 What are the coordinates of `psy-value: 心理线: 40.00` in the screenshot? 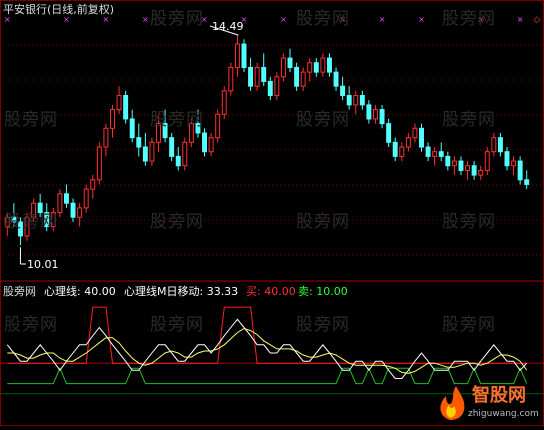 It's located at (80, 291).